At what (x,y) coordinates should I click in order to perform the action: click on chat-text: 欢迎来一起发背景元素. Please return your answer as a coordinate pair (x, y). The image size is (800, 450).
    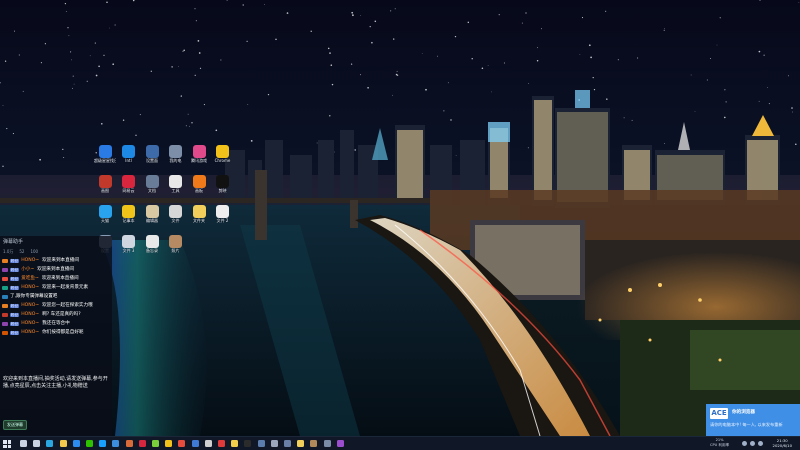
    Looking at the image, I should click on (65, 287).